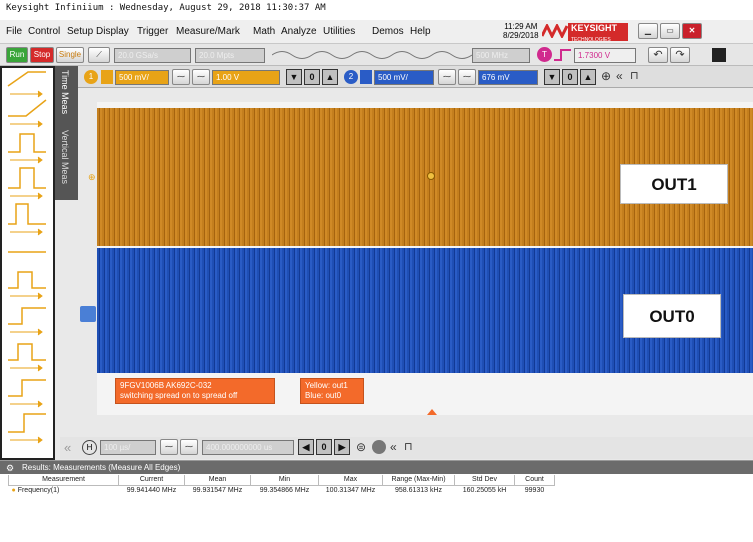 This screenshot has width=753, height=542. Describe the element at coordinates (27, 423) in the screenshot. I see `hold-time-icon` at that location.